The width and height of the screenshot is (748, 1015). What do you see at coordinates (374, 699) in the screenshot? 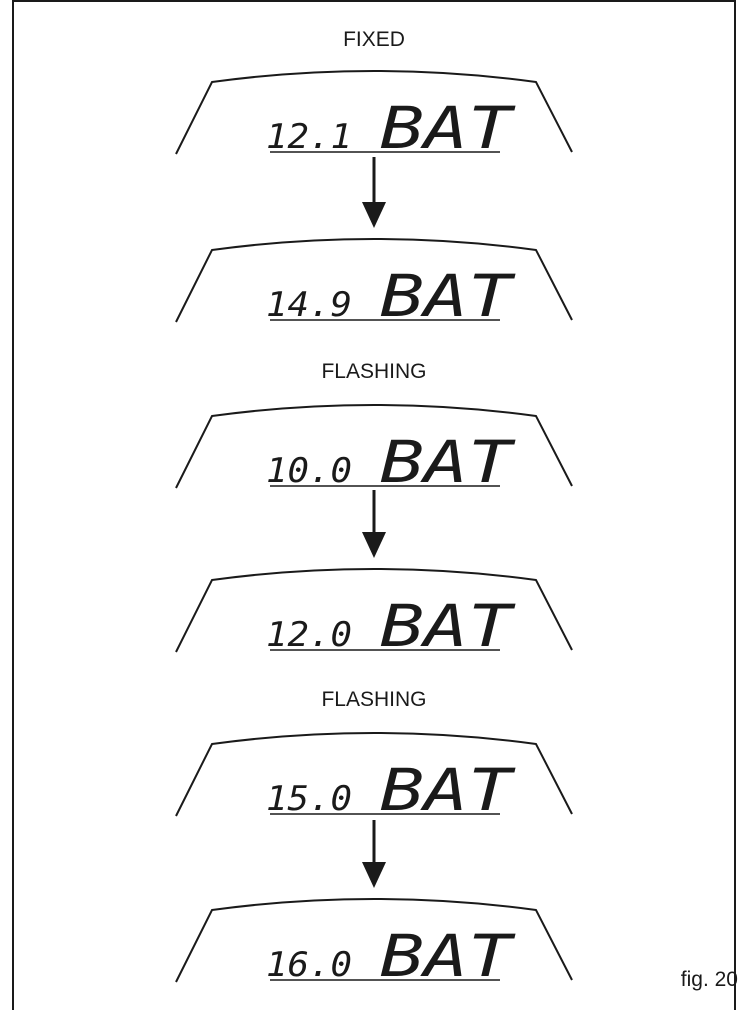
I see `state-label-flashing-2: FLASHING` at bounding box center [374, 699].